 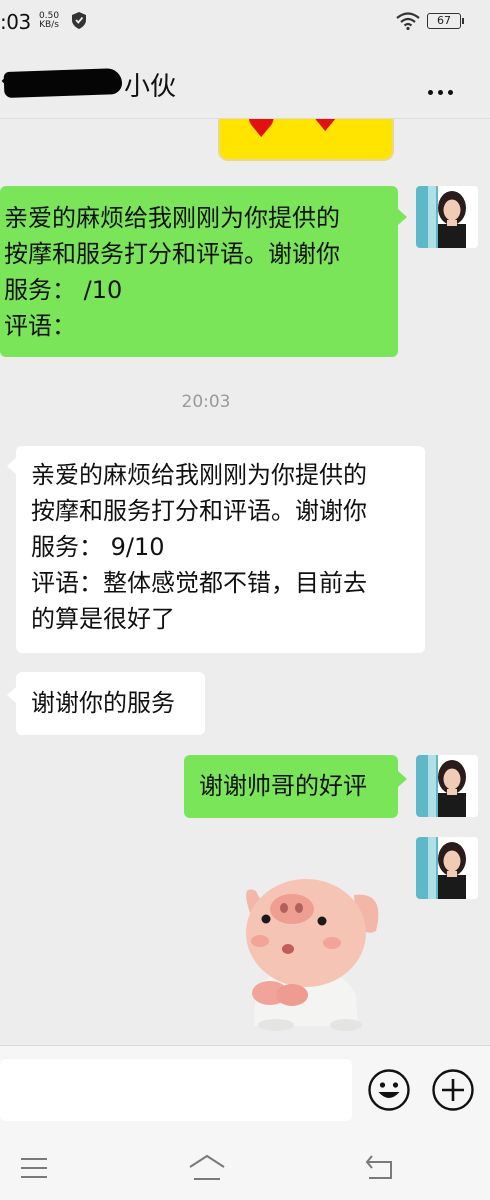 I want to click on battery-indicator: 67, so click(x=445, y=21).